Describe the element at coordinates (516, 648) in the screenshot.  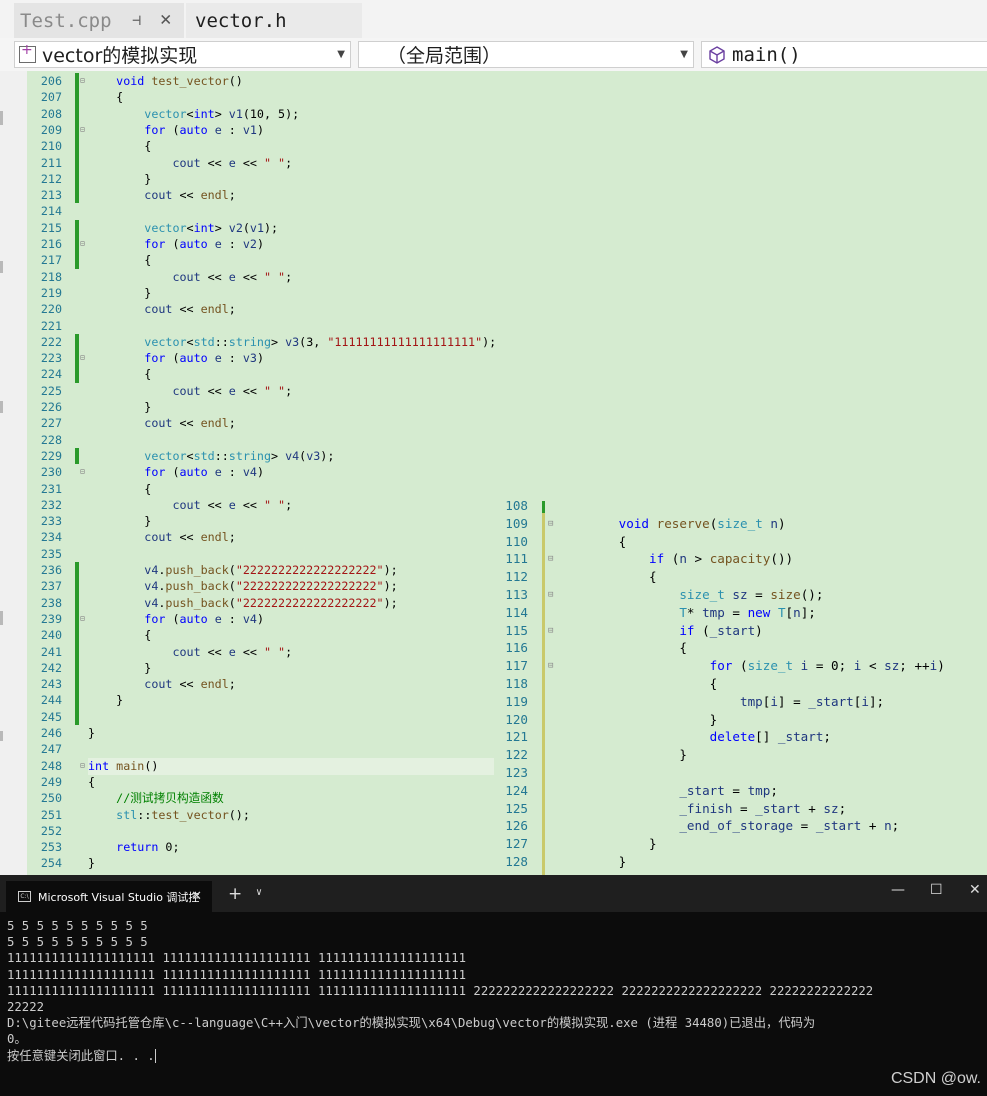
I see `line-number: 116` at that location.